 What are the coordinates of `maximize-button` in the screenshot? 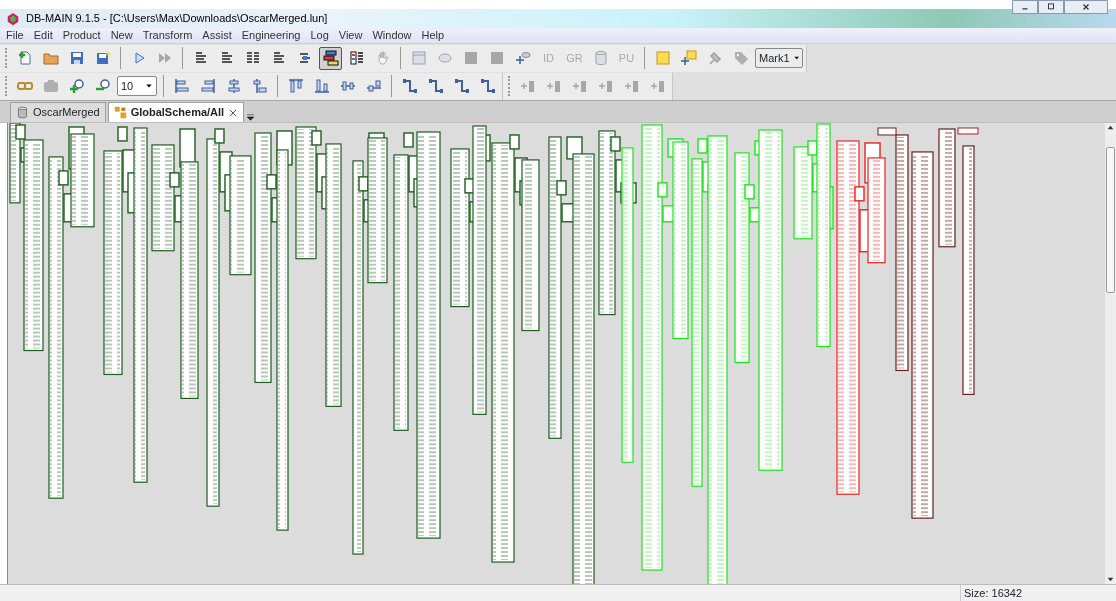 It's located at (1051, 7).